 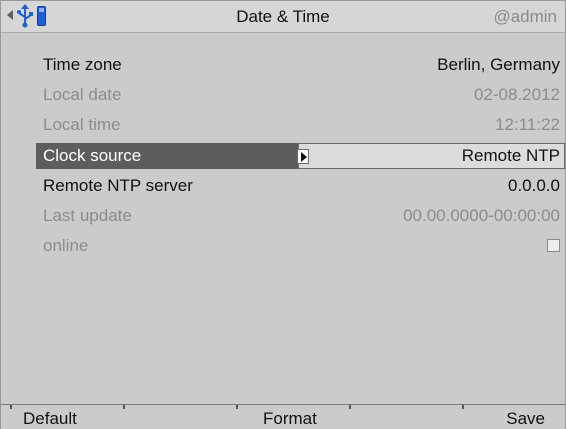 What do you see at coordinates (527, 124) in the screenshot?
I see `local-time-value: 12:11:22` at bounding box center [527, 124].